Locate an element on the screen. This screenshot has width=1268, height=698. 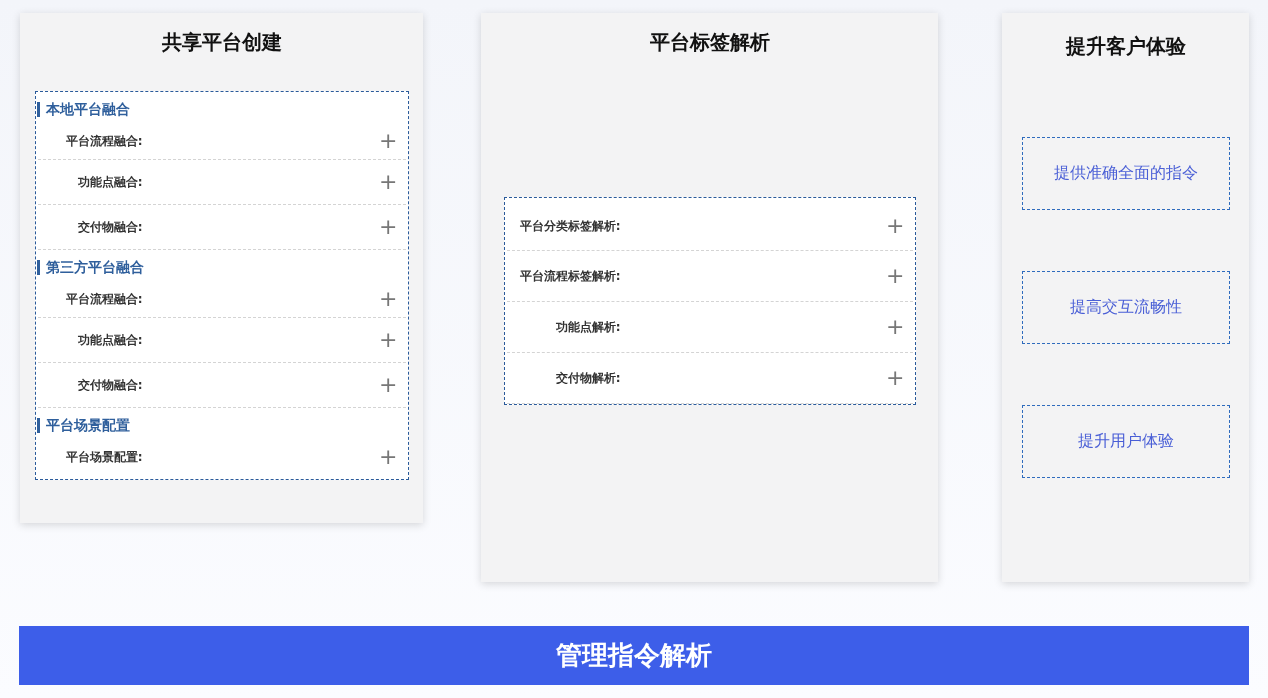
section-heading: 平台场景配置 is located at coordinates (222, 425).